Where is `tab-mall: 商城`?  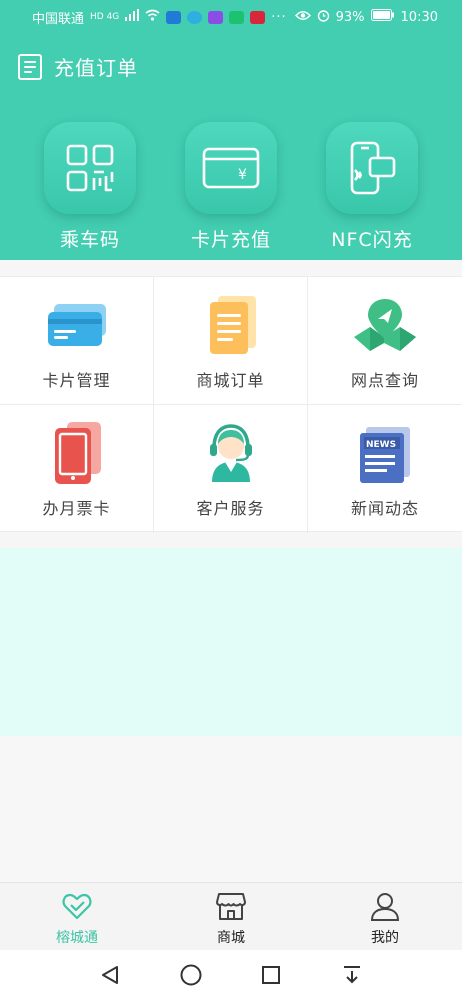 tab-mall: 商城 is located at coordinates (231, 916).